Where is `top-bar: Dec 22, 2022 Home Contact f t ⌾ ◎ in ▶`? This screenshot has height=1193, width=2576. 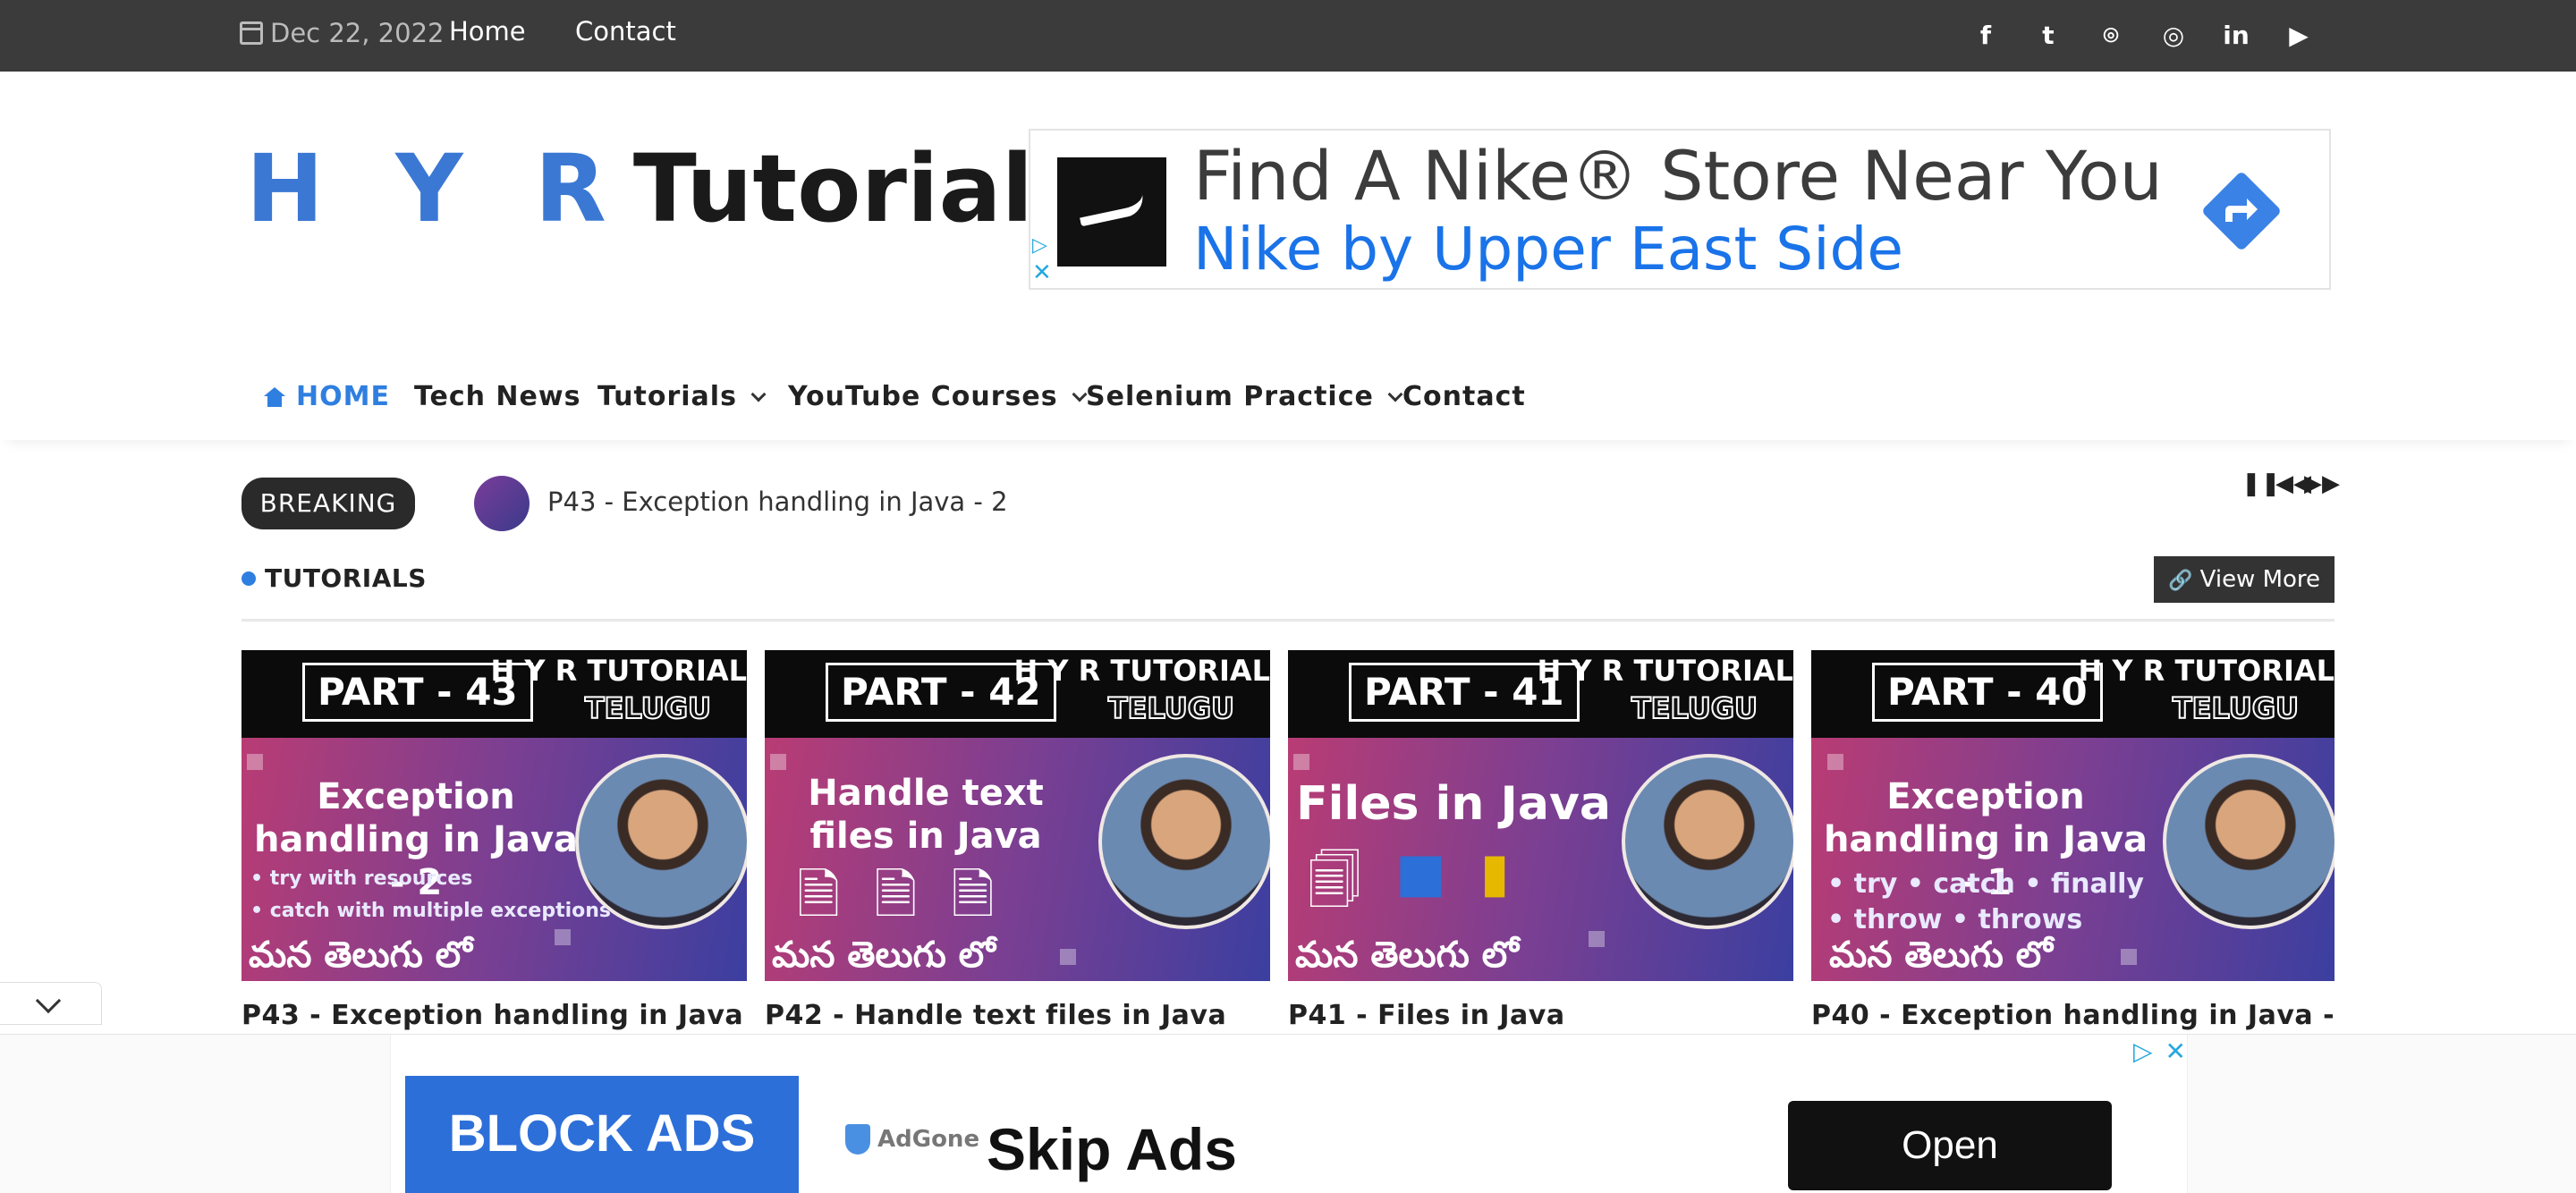
top-bar: Dec 22, 2022 Home Contact f t ⌾ ◎ in ▶ is located at coordinates (1288, 36).